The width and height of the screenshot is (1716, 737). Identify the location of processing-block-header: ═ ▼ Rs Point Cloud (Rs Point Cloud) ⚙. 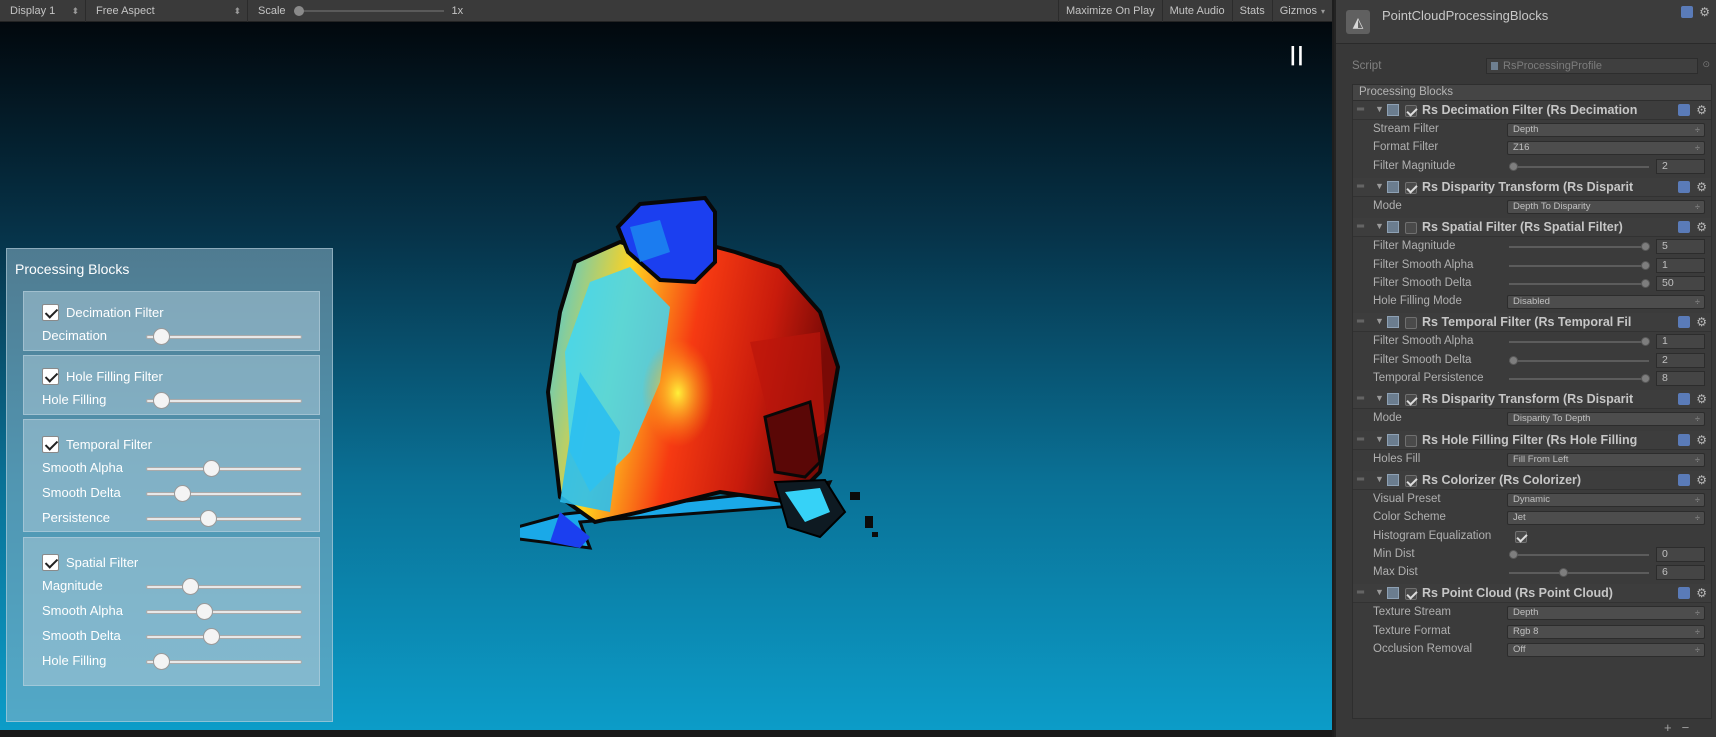
(1532, 594).